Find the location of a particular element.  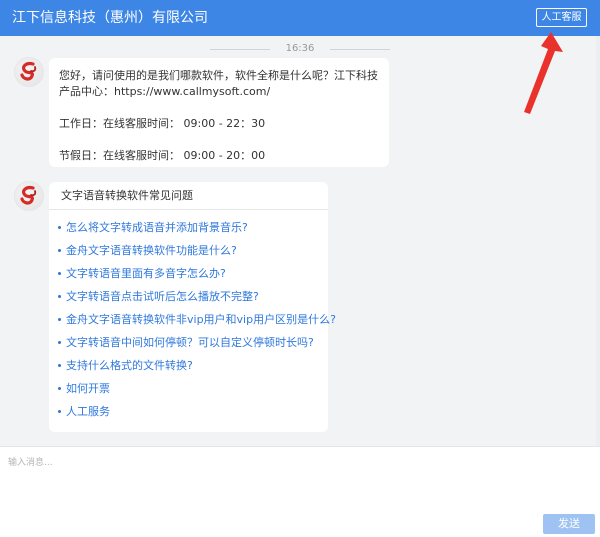

header-bar: 江下信息科技（惠州）有限公司 人工客服 is located at coordinates (300, 18).